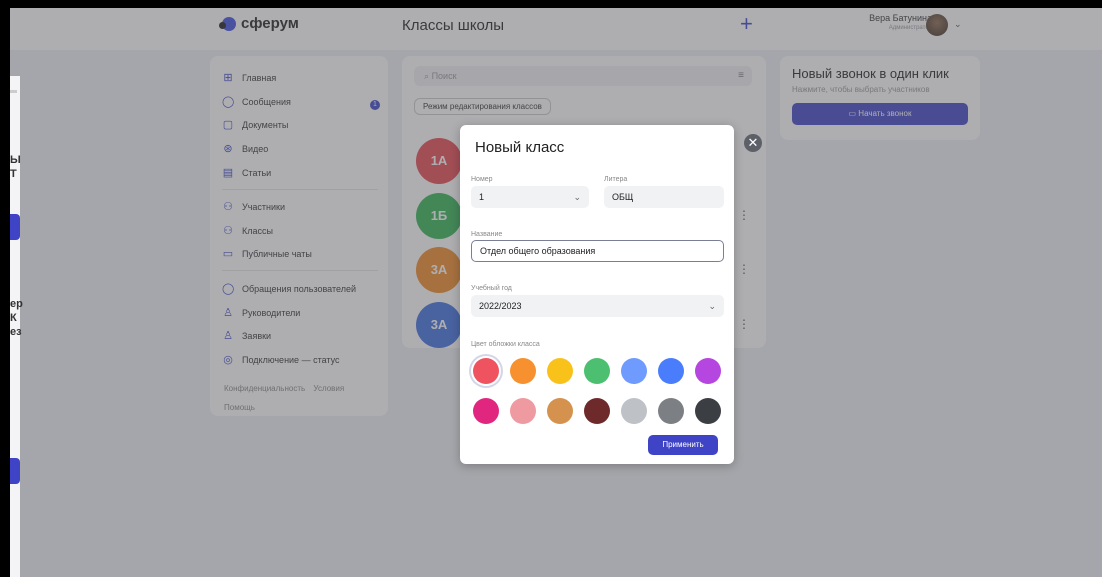 The width and height of the screenshot is (1102, 577). I want to click on background-window-strip: Ы Т ер К ез, so click(16, 326).